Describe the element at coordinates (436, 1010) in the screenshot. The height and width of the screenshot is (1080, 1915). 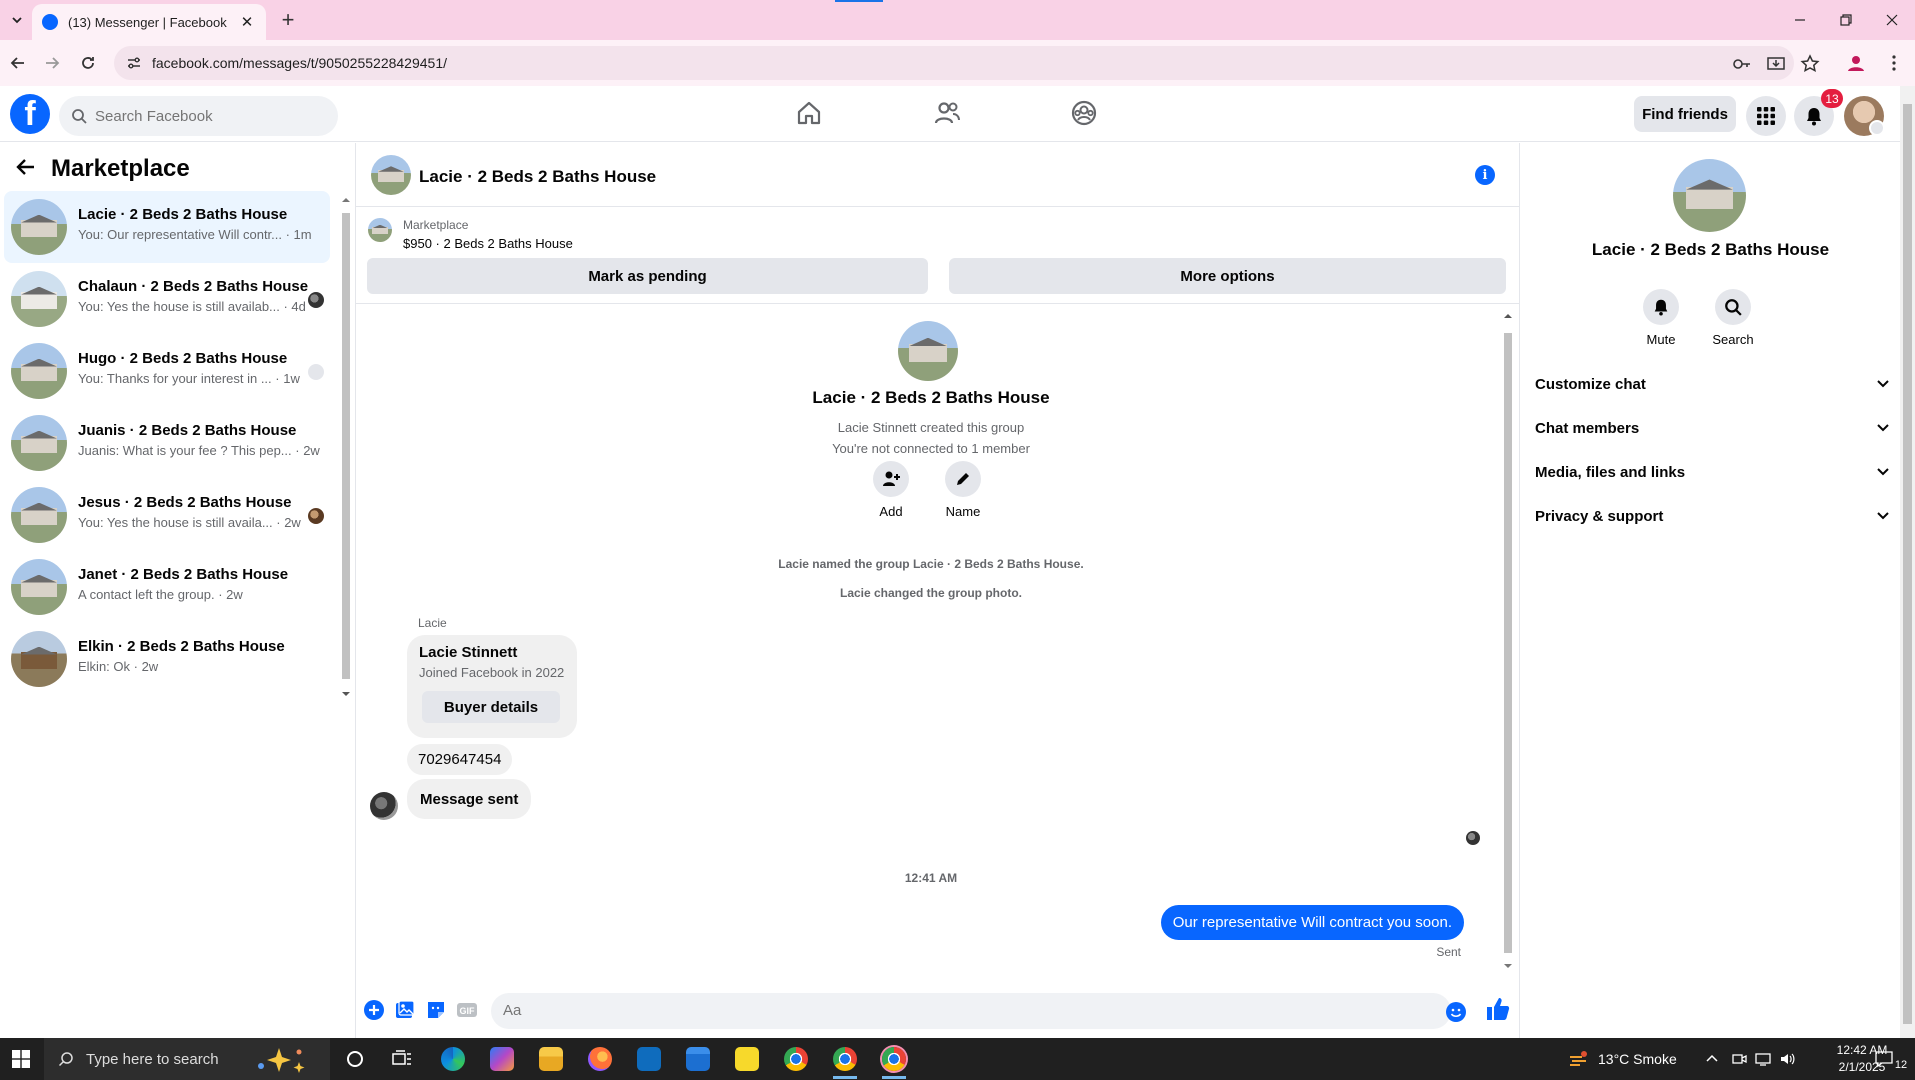
I see `sticker-icon` at that location.